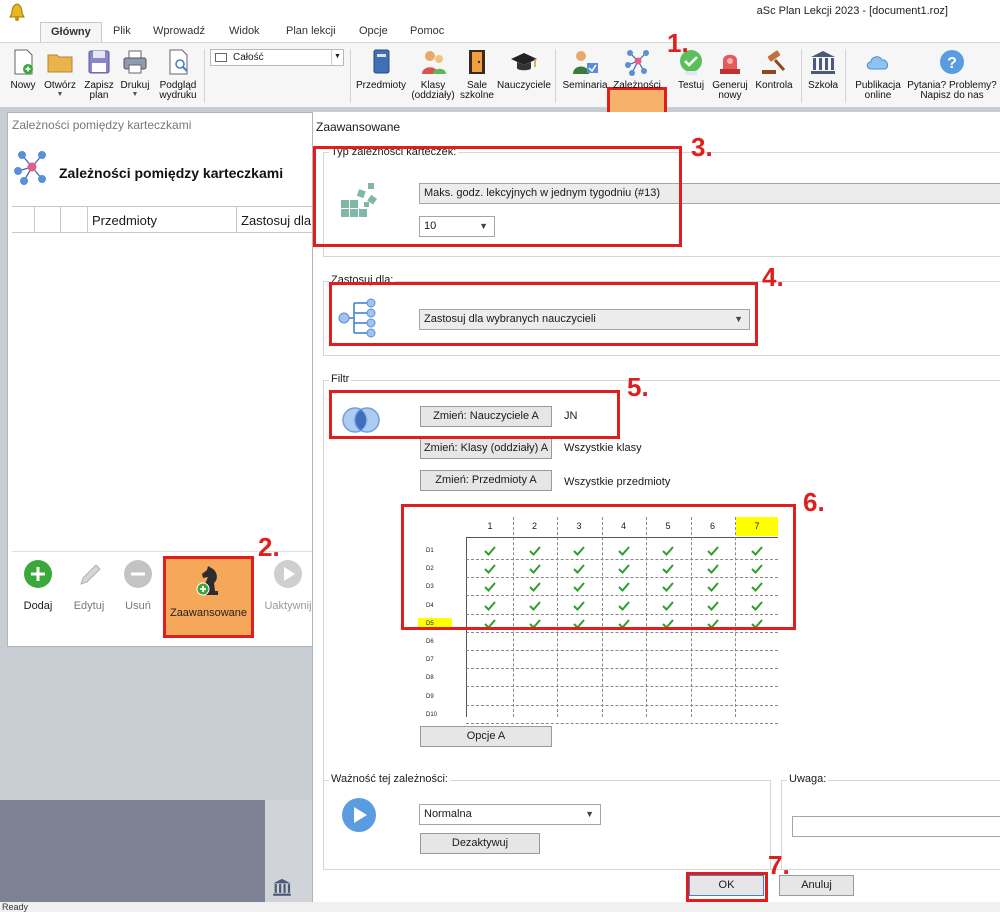 The height and width of the screenshot is (912, 1000). What do you see at coordinates (135, 94) in the screenshot?
I see `print-dropdown-arrow: ▼` at bounding box center [135, 94].